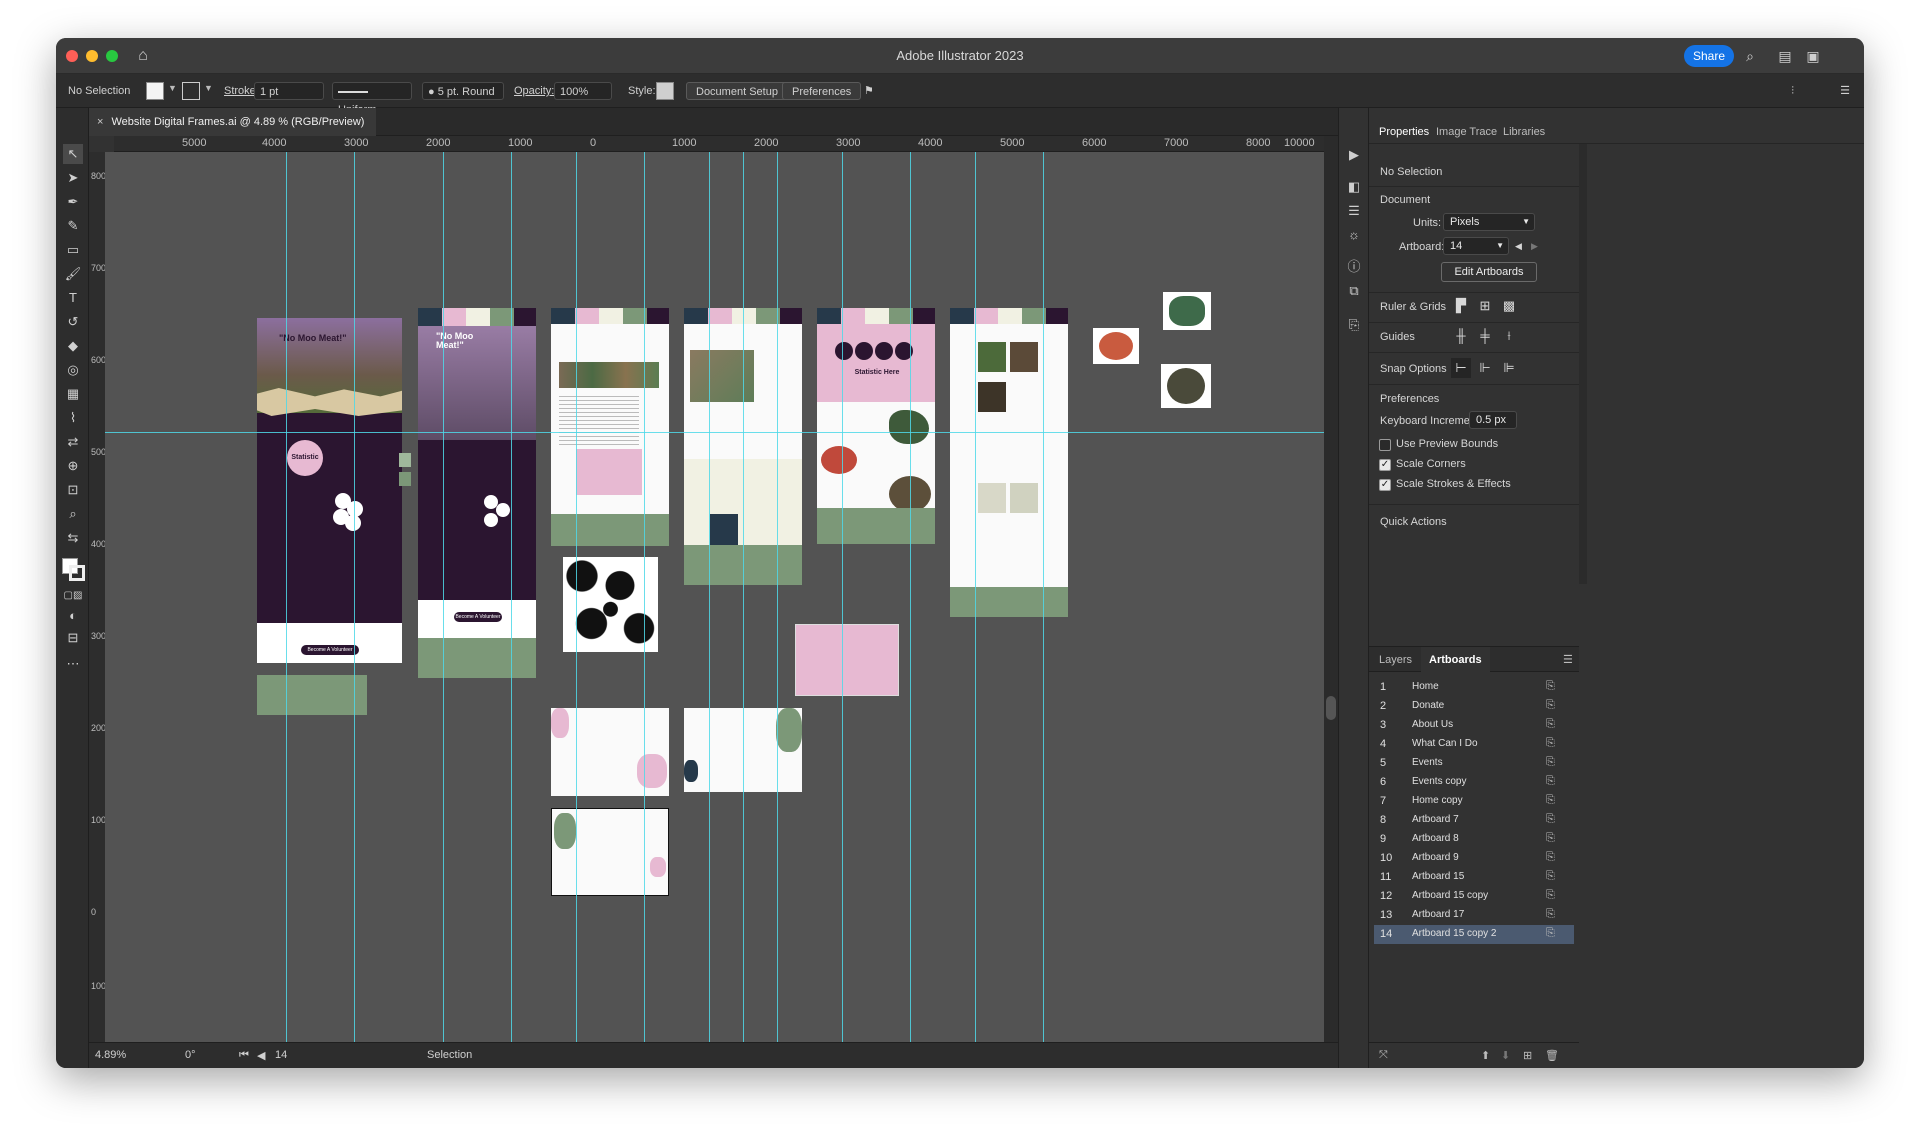  Describe the element at coordinates (1709, 56) in the screenshot. I see `share-button: Share` at that location.